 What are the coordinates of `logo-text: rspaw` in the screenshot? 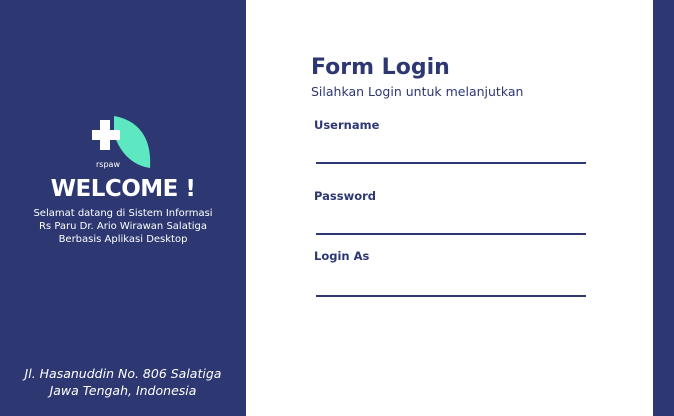 It's located at (108, 164).